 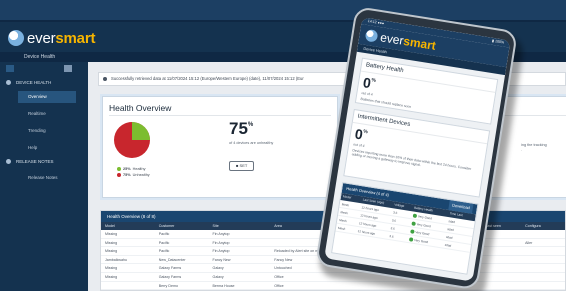 I want to click on pie-slice-healthy, so click(x=141, y=131).